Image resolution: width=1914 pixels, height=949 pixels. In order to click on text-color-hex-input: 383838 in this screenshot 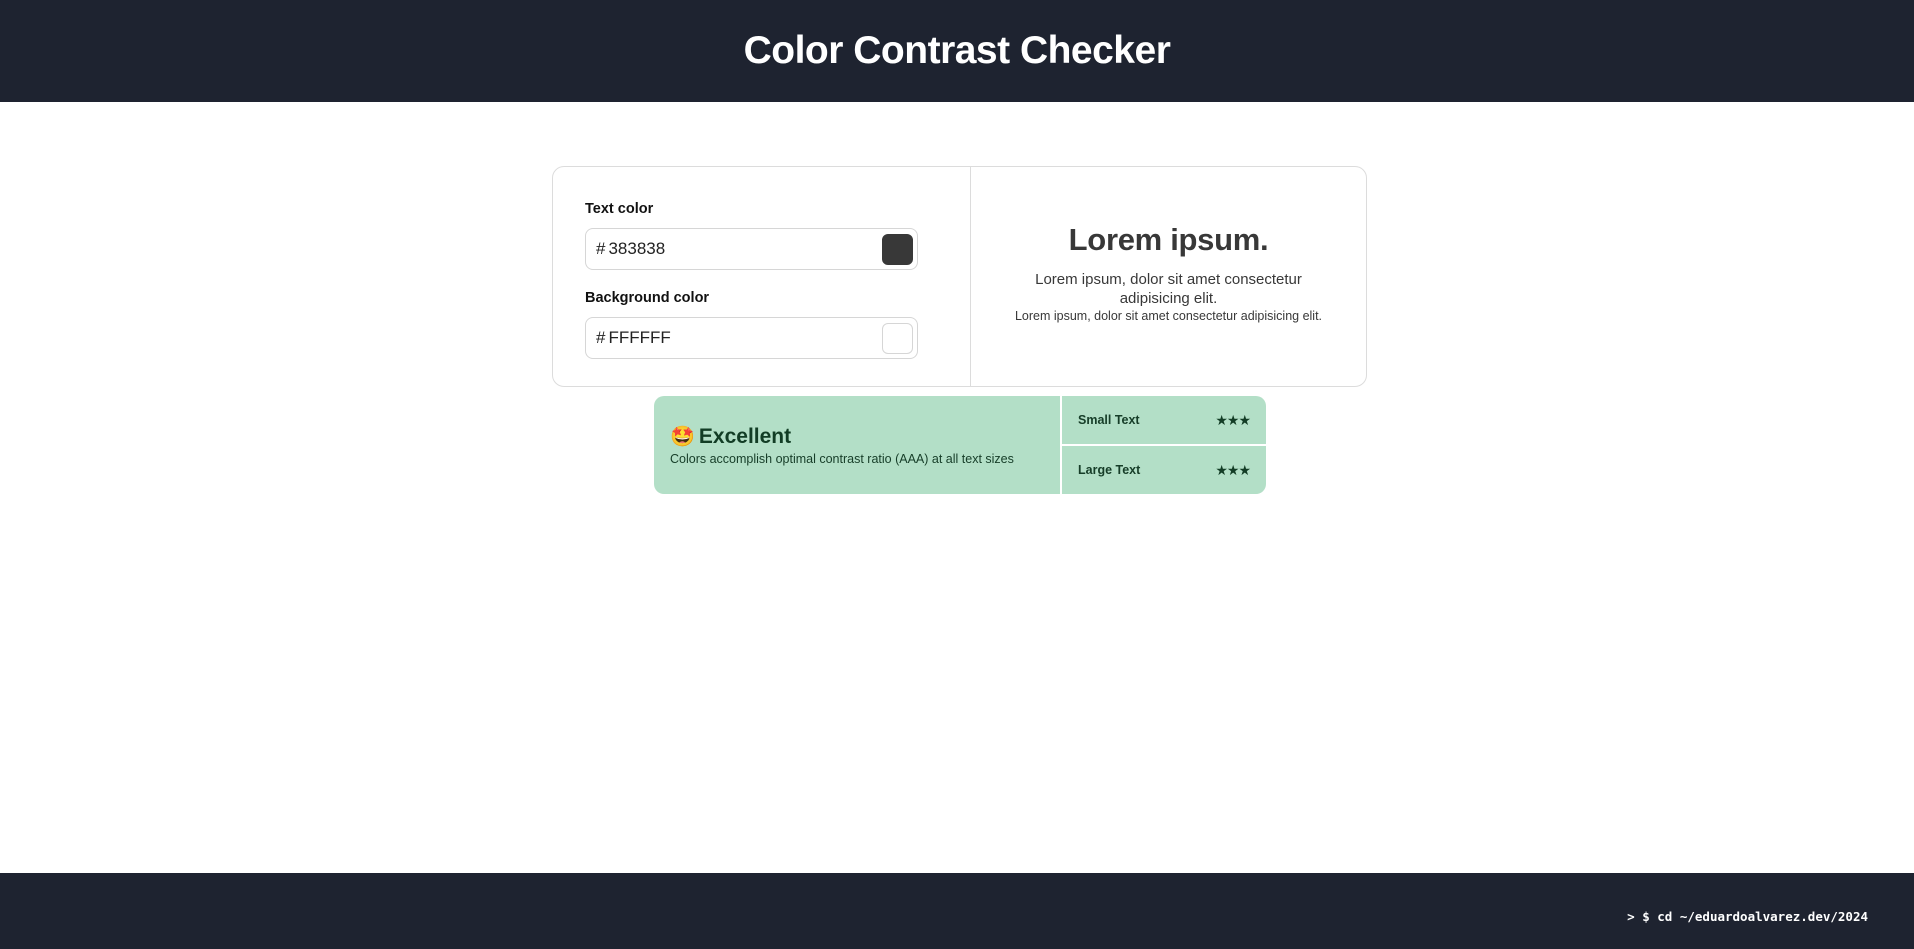, I will do `click(745, 249)`.